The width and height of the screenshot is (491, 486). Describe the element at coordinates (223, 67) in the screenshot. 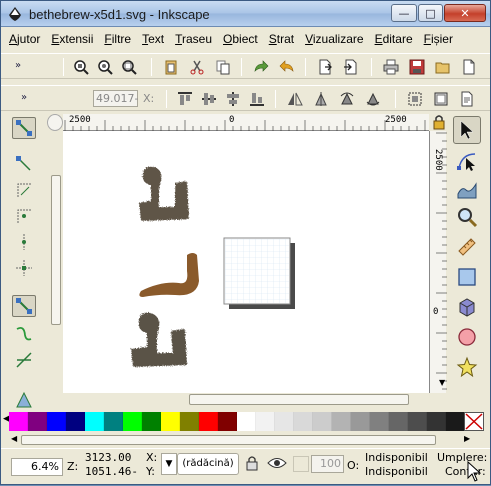

I see `copy-icon` at that location.